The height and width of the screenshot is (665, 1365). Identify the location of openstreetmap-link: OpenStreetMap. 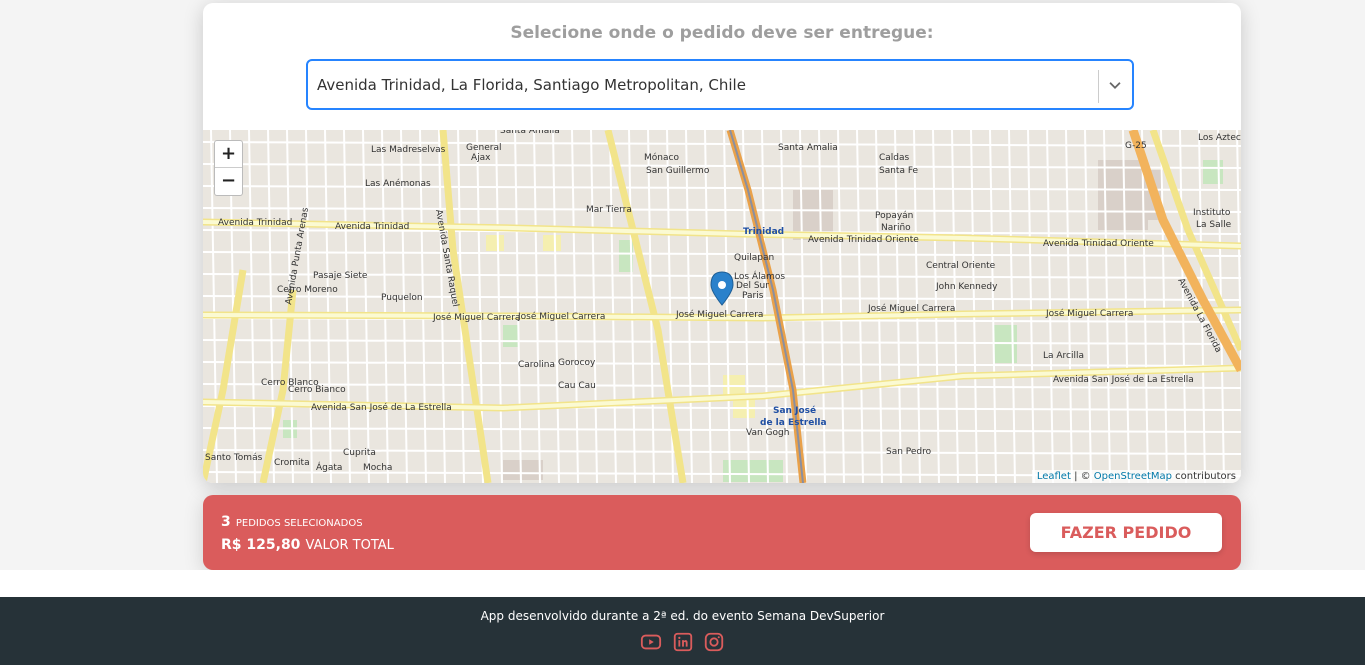
(1133, 476).